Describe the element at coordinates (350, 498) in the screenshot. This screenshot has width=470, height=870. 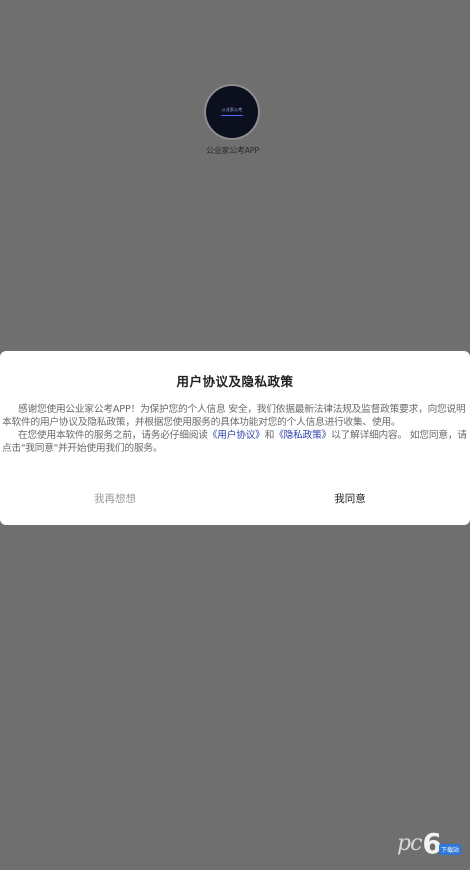
I see `accept-button: 我同意` at that location.